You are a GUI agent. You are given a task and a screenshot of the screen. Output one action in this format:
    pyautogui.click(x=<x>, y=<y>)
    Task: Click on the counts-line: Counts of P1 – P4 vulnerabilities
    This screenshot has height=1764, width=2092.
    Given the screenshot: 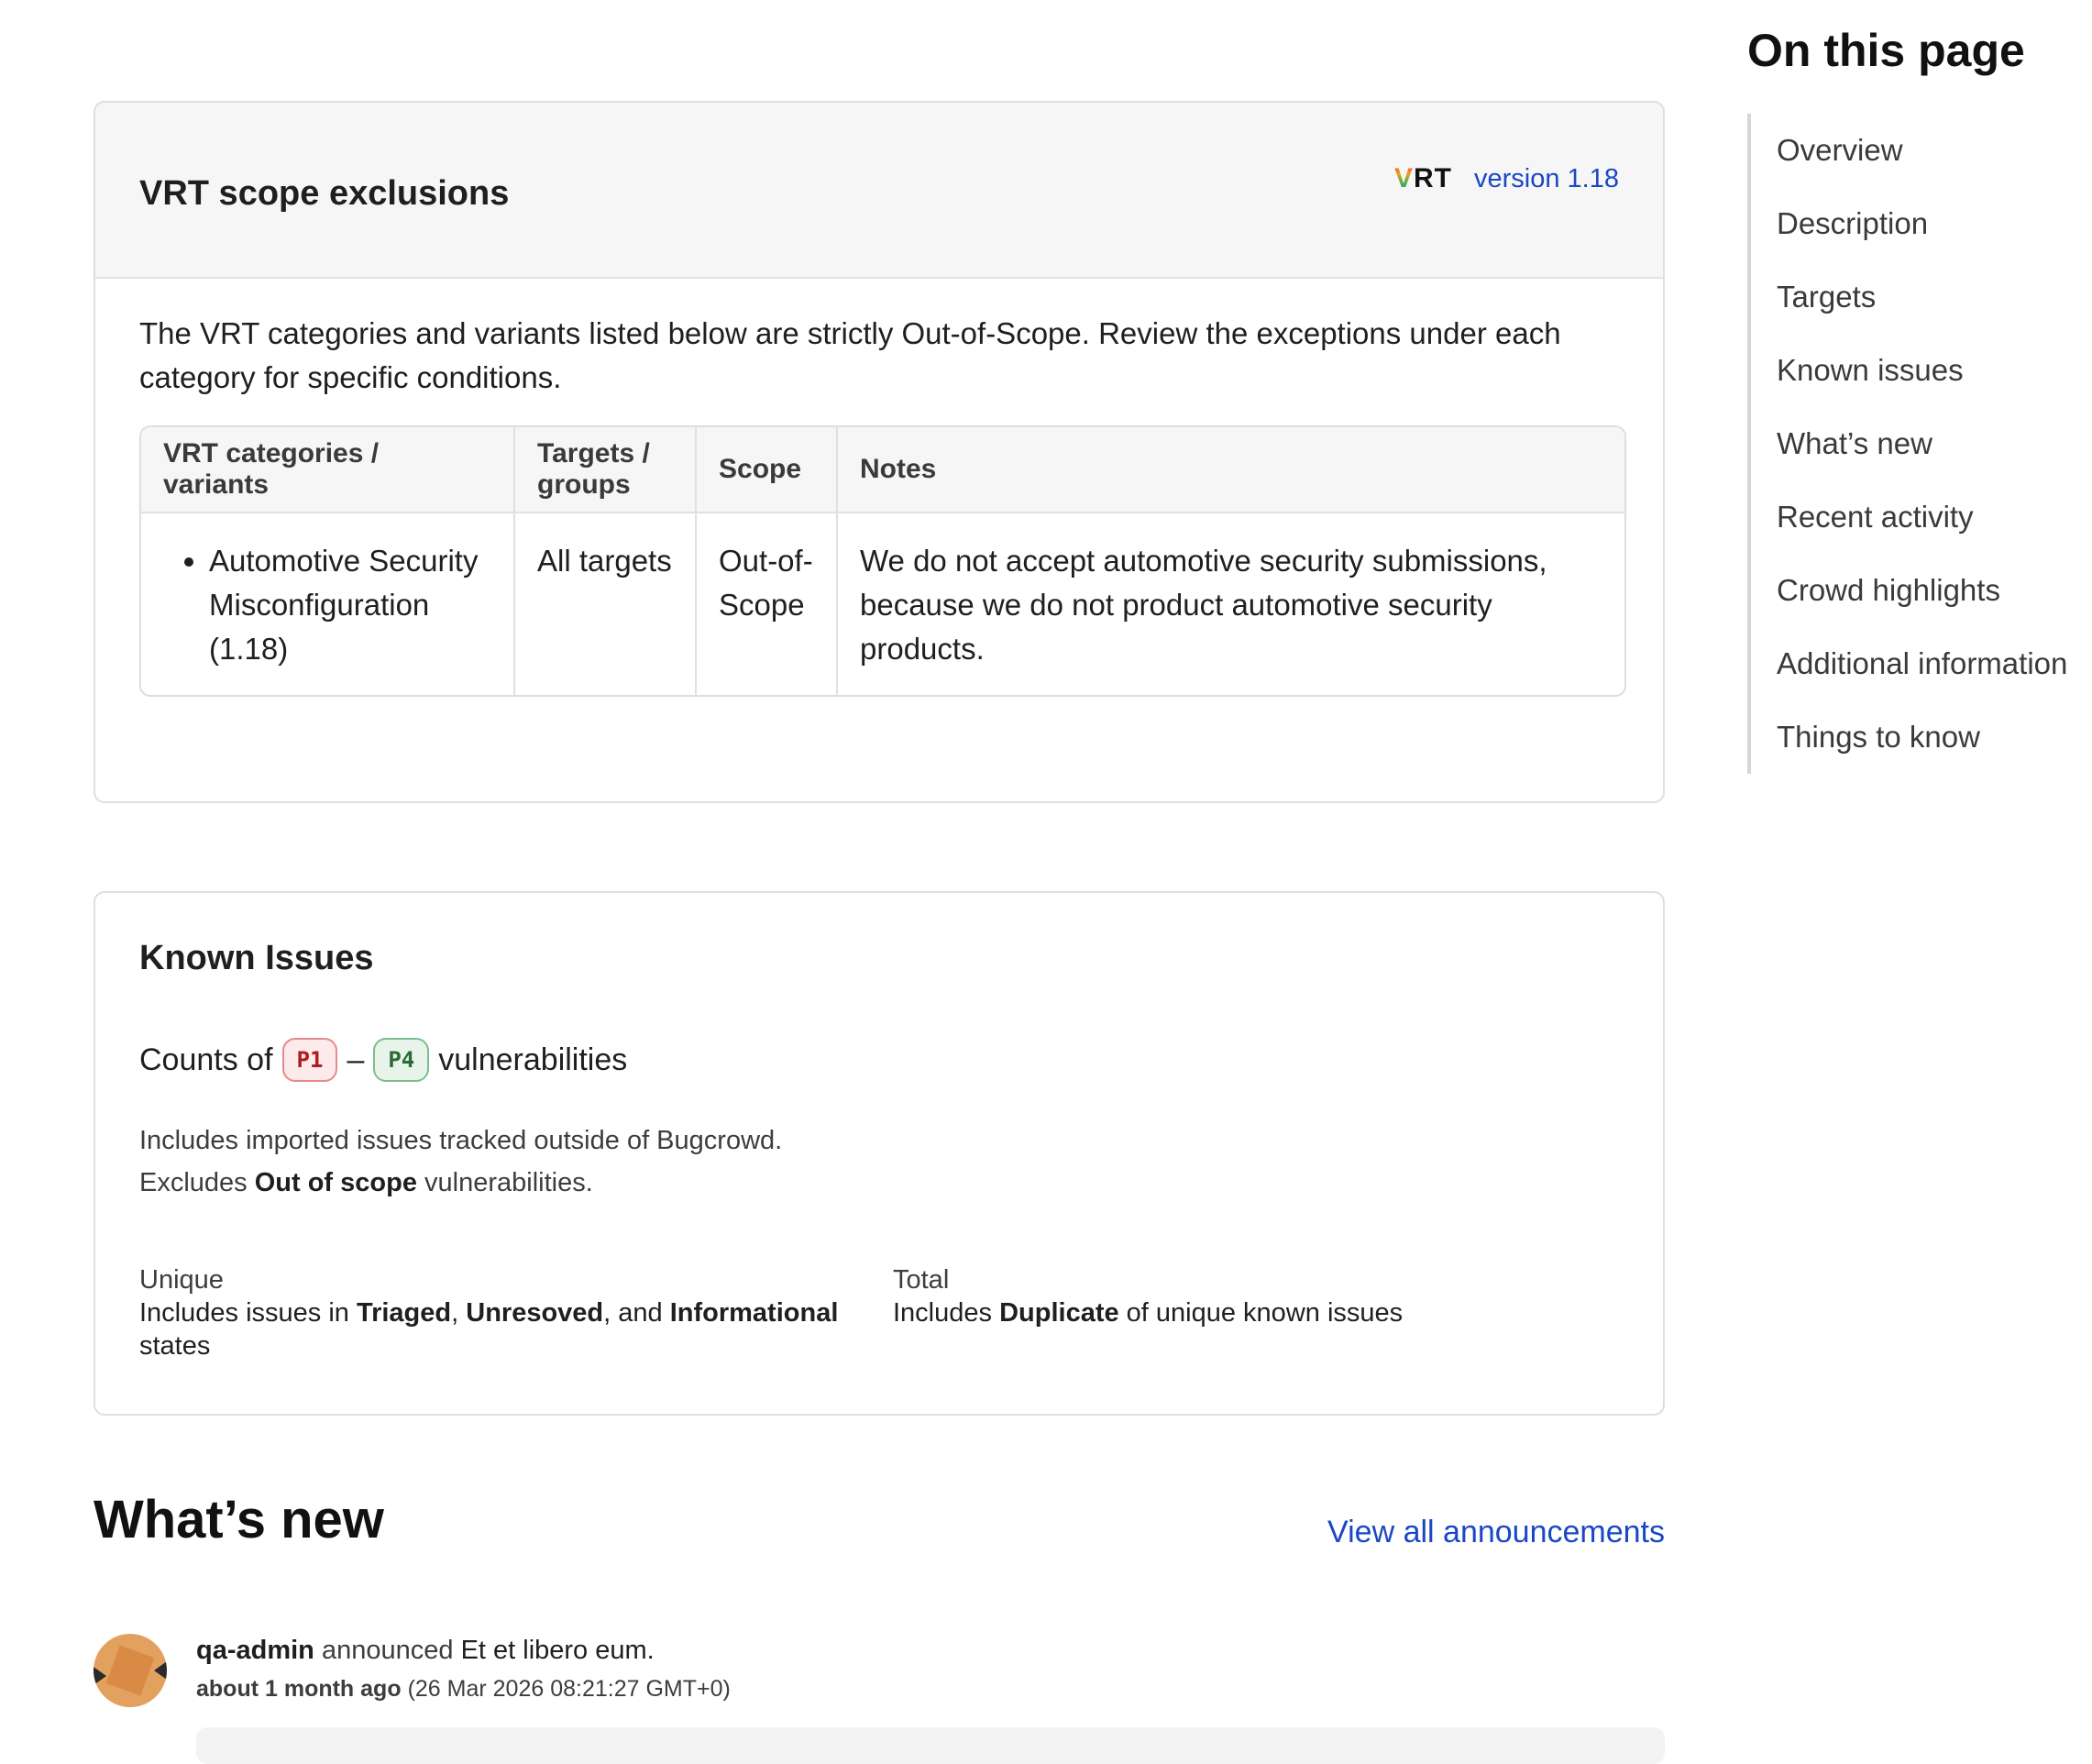 What is the action you would take?
    pyautogui.click(x=383, y=1060)
    